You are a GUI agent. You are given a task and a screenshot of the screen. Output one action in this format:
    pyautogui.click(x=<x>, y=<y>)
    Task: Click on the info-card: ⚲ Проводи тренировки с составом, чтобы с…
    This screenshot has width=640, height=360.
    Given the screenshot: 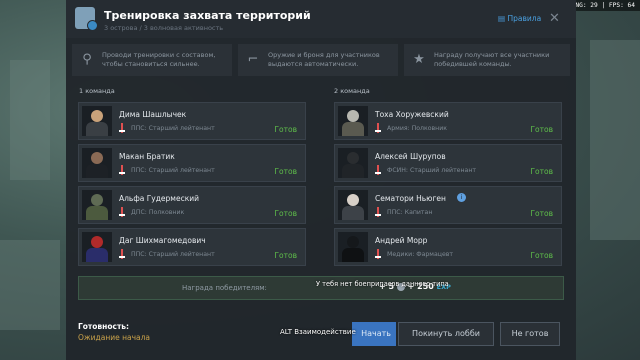 What is the action you would take?
    pyautogui.click(x=152, y=60)
    